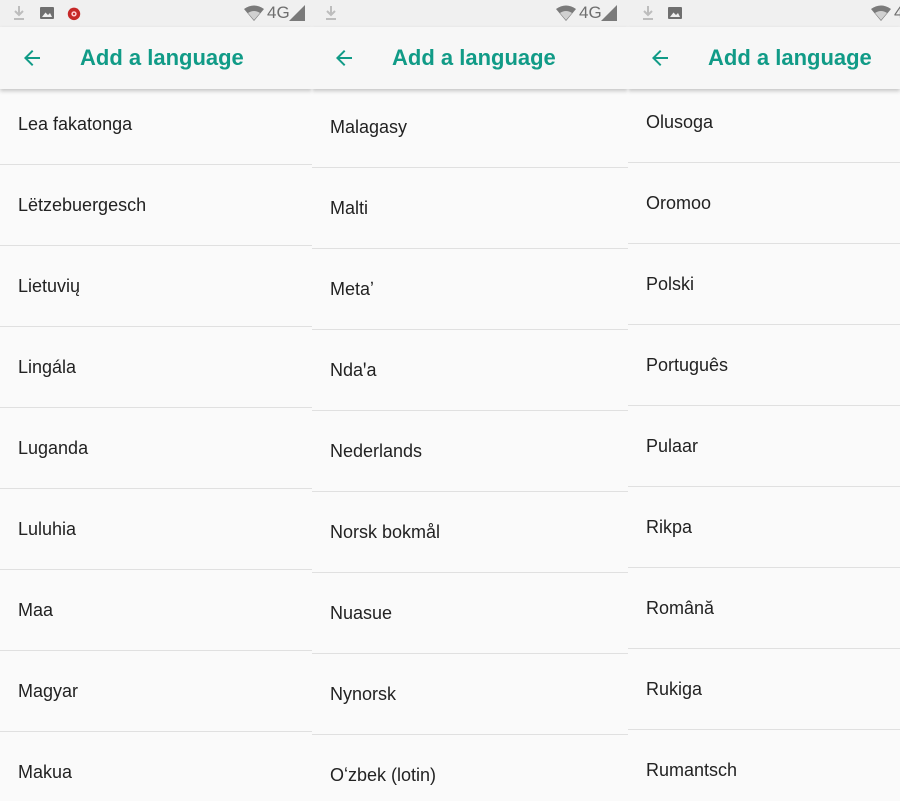 The width and height of the screenshot is (900, 801). Describe the element at coordinates (764, 284) in the screenshot. I see `language-item: Polski` at that location.